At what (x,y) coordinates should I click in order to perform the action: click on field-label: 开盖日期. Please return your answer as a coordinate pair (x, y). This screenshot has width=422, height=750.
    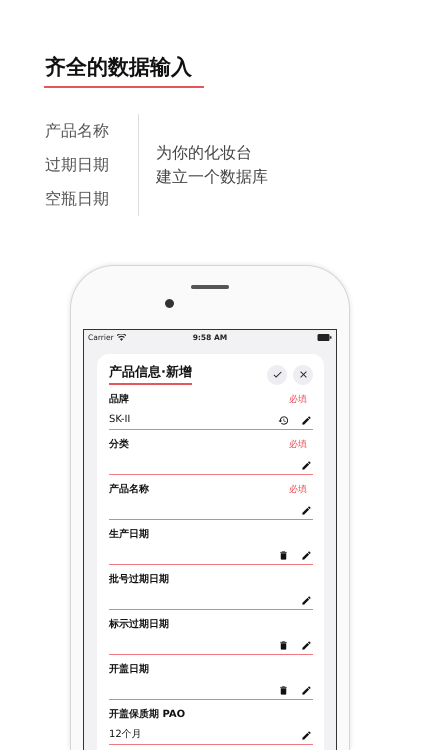
    Looking at the image, I should click on (129, 670).